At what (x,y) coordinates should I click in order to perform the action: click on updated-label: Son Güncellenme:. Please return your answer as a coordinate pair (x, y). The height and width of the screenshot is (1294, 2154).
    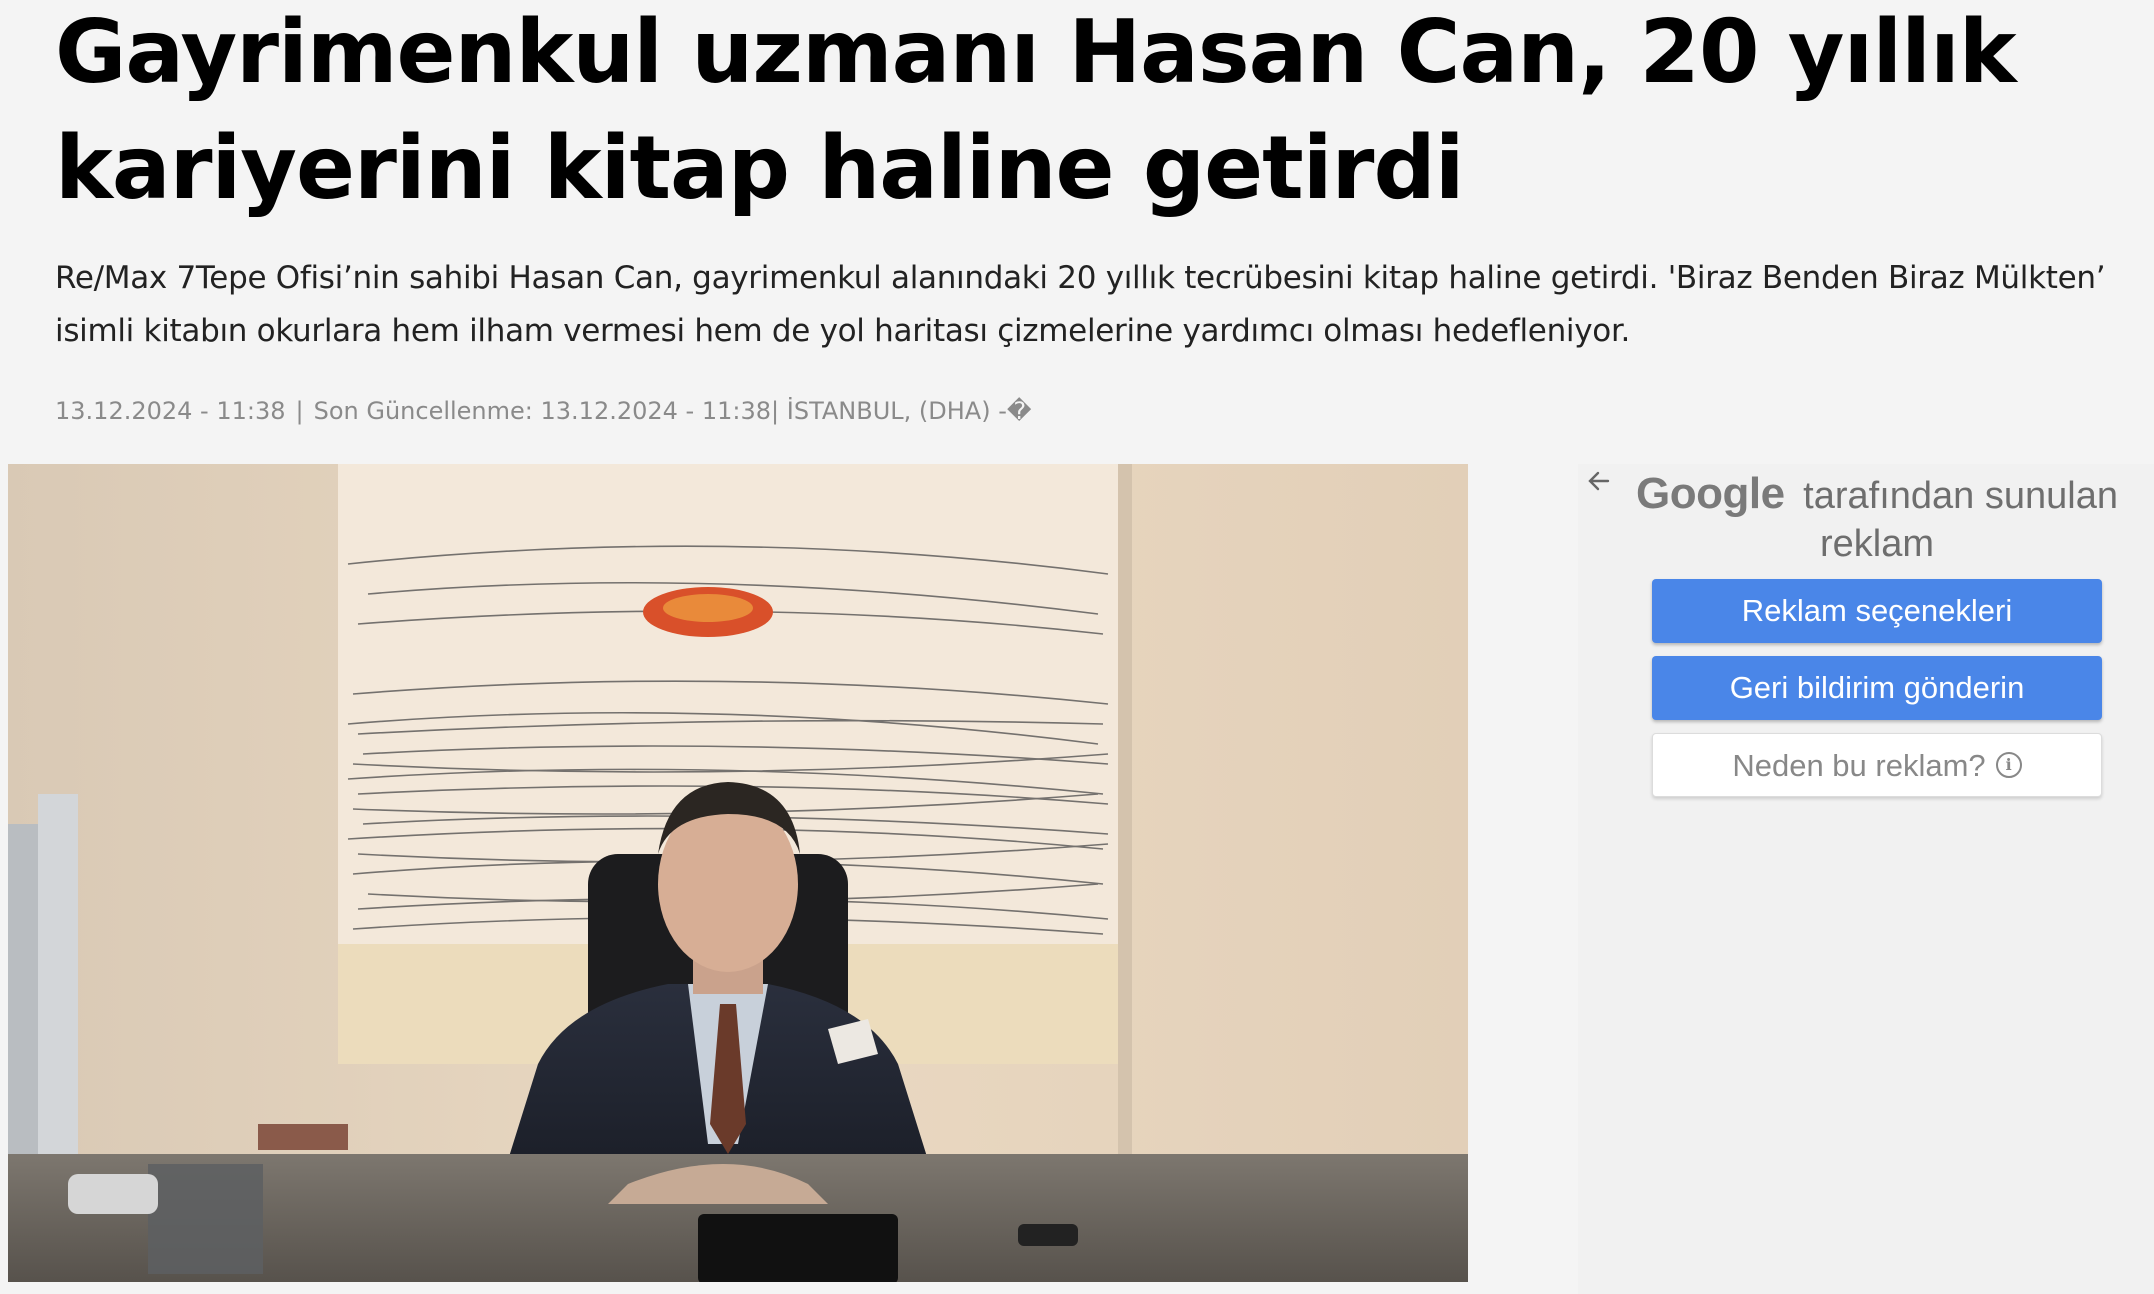
    Looking at the image, I should click on (423, 411).